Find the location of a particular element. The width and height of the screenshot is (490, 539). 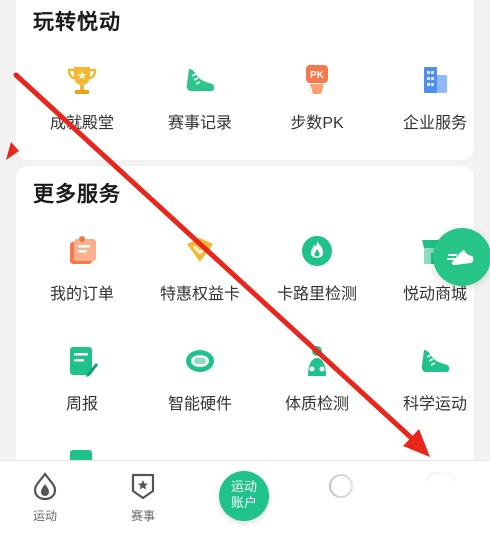

heart-card-icon is located at coordinates (200, 250).